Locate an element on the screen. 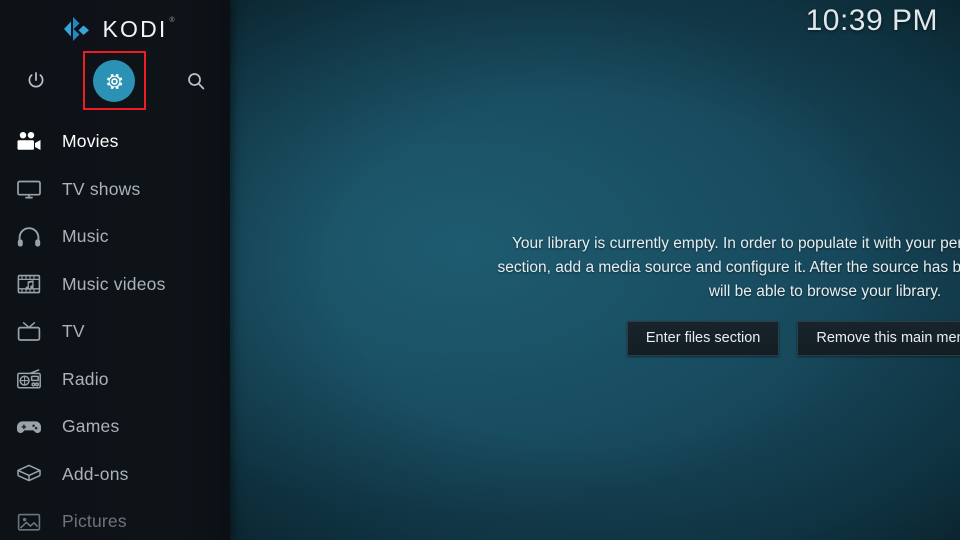  tv-antenna-icon is located at coordinates (29, 332).